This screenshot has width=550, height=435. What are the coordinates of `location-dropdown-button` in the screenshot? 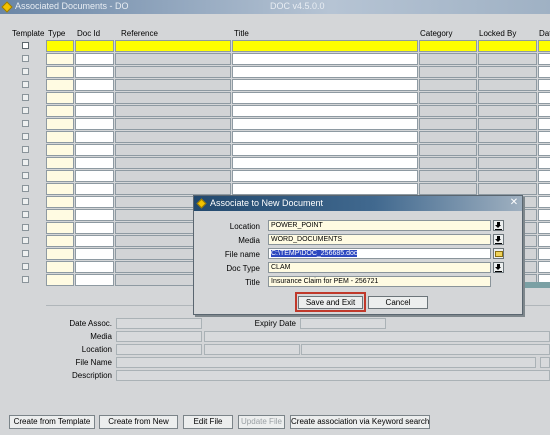 It's located at (498, 225).